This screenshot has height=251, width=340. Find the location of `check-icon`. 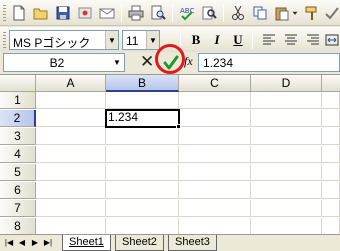

check-icon is located at coordinates (331, 13).